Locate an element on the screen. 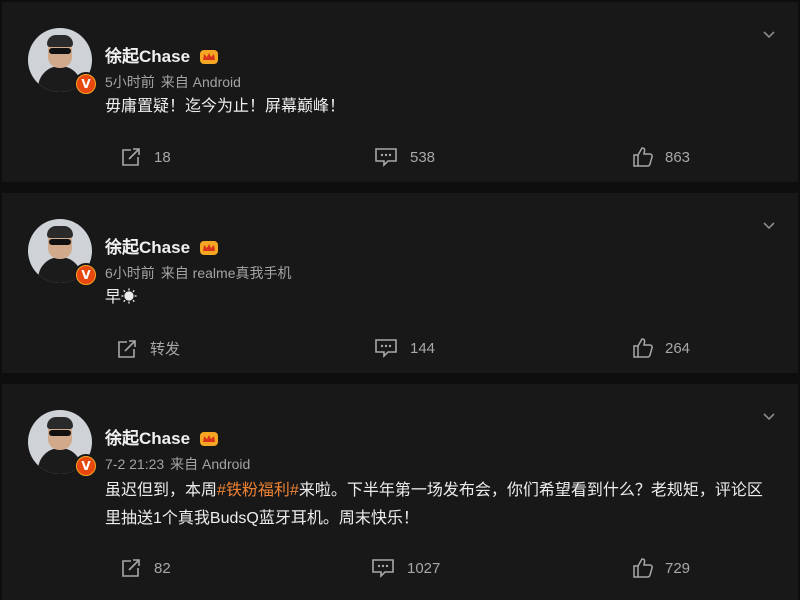 The image size is (800, 600). repost-button: 18 is located at coordinates (145, 157).